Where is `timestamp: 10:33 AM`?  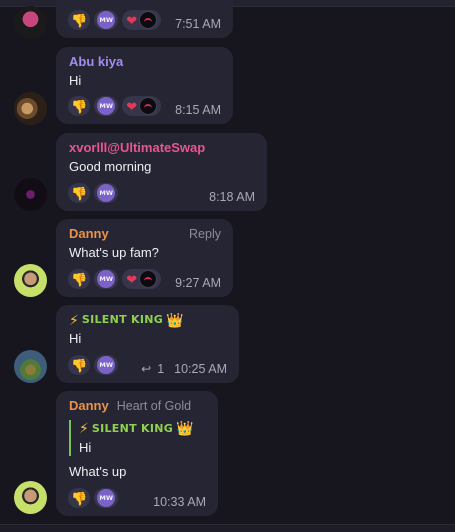
timestamp: 10:33 AM is located at coordinates (179, 502).